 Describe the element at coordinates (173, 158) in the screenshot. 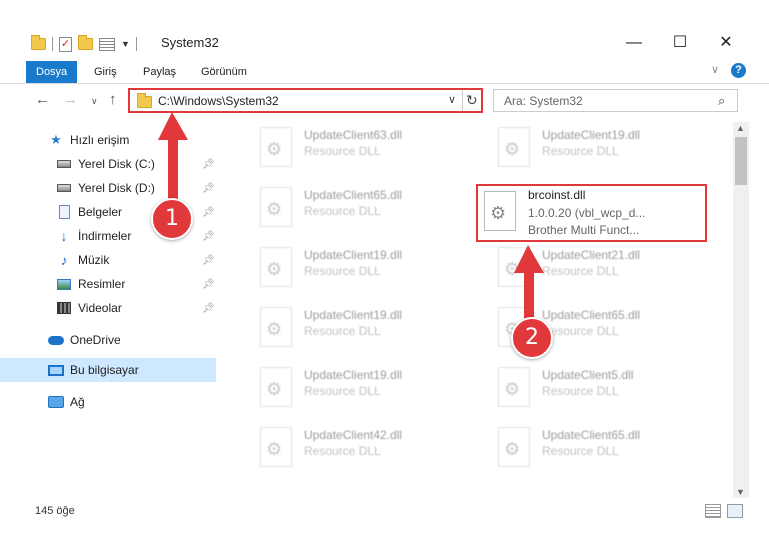

I see `arrow-1-icon` at that location.